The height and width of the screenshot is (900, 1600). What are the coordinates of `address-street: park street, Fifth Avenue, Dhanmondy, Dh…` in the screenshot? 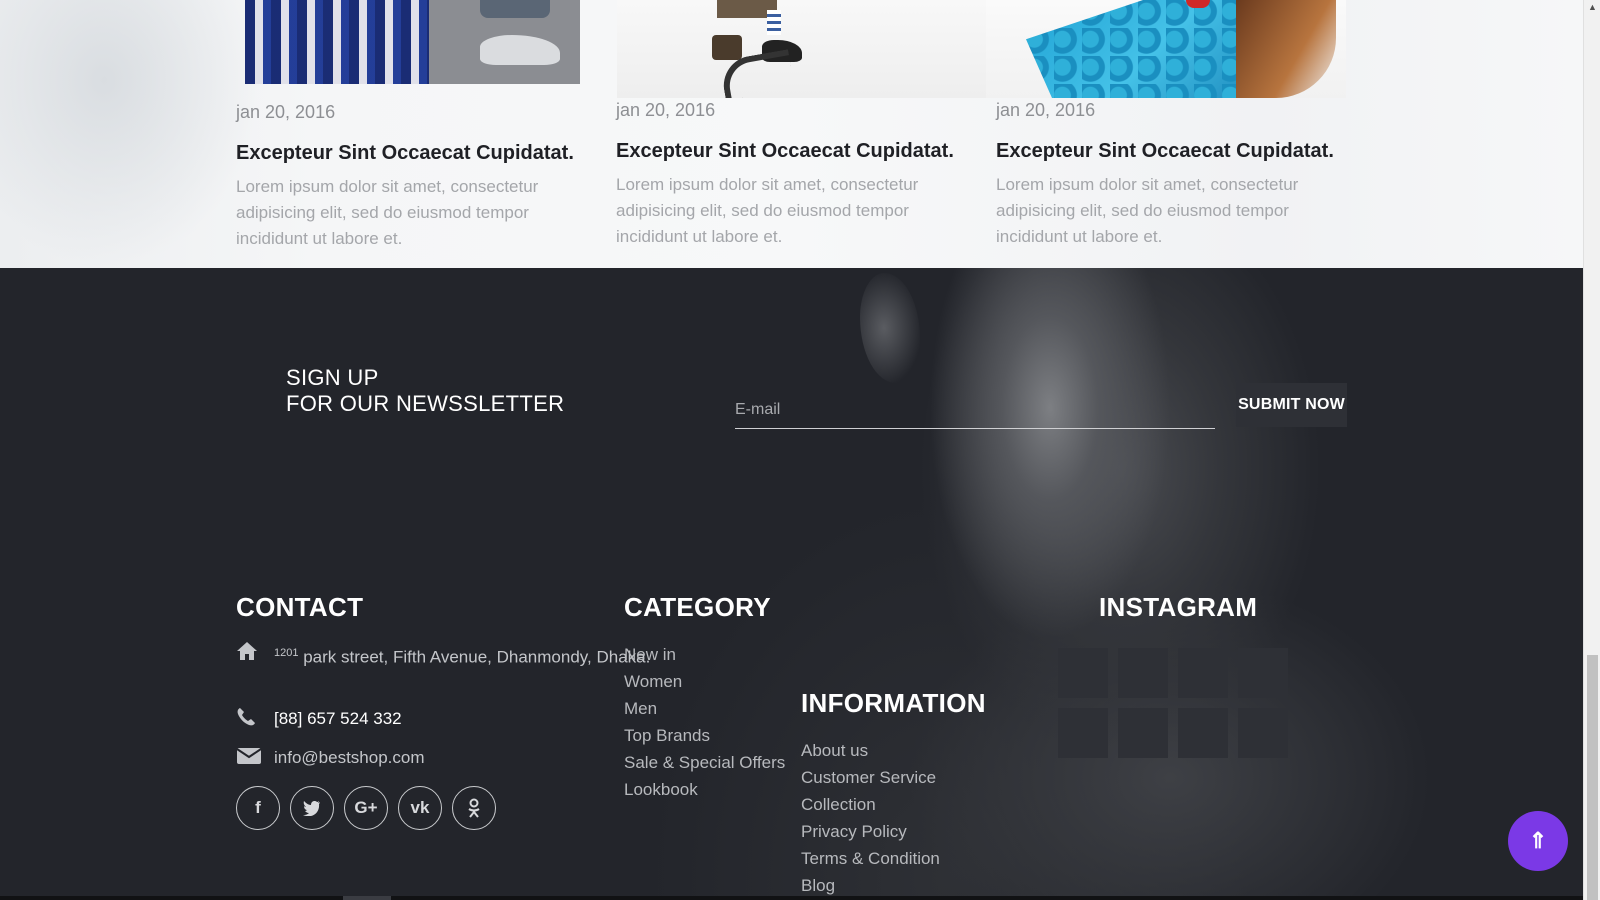 It's located at (474, 657).